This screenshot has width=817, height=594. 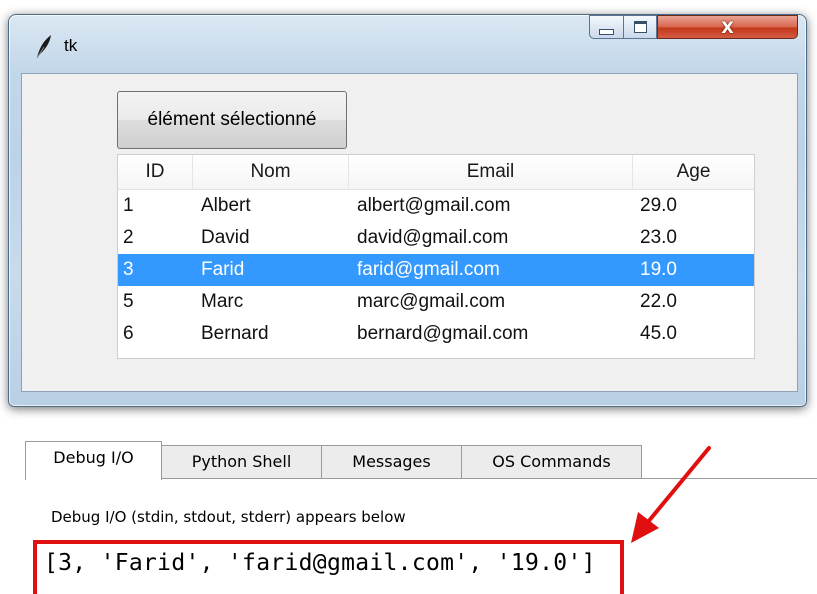 I want to click on close-button: X, so click(x=727, y=27).